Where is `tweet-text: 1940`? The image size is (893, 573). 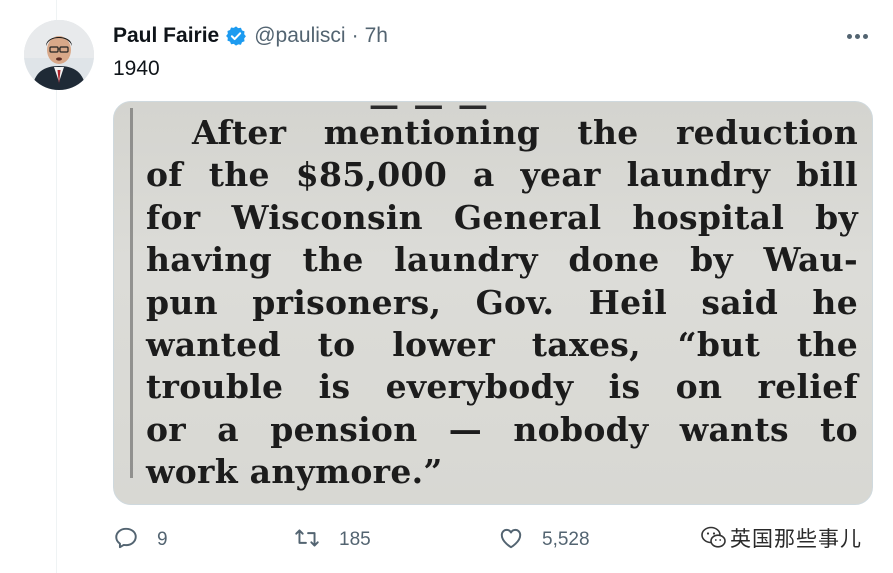 tweet-text: 1940 is located at coordinates (136, 68).